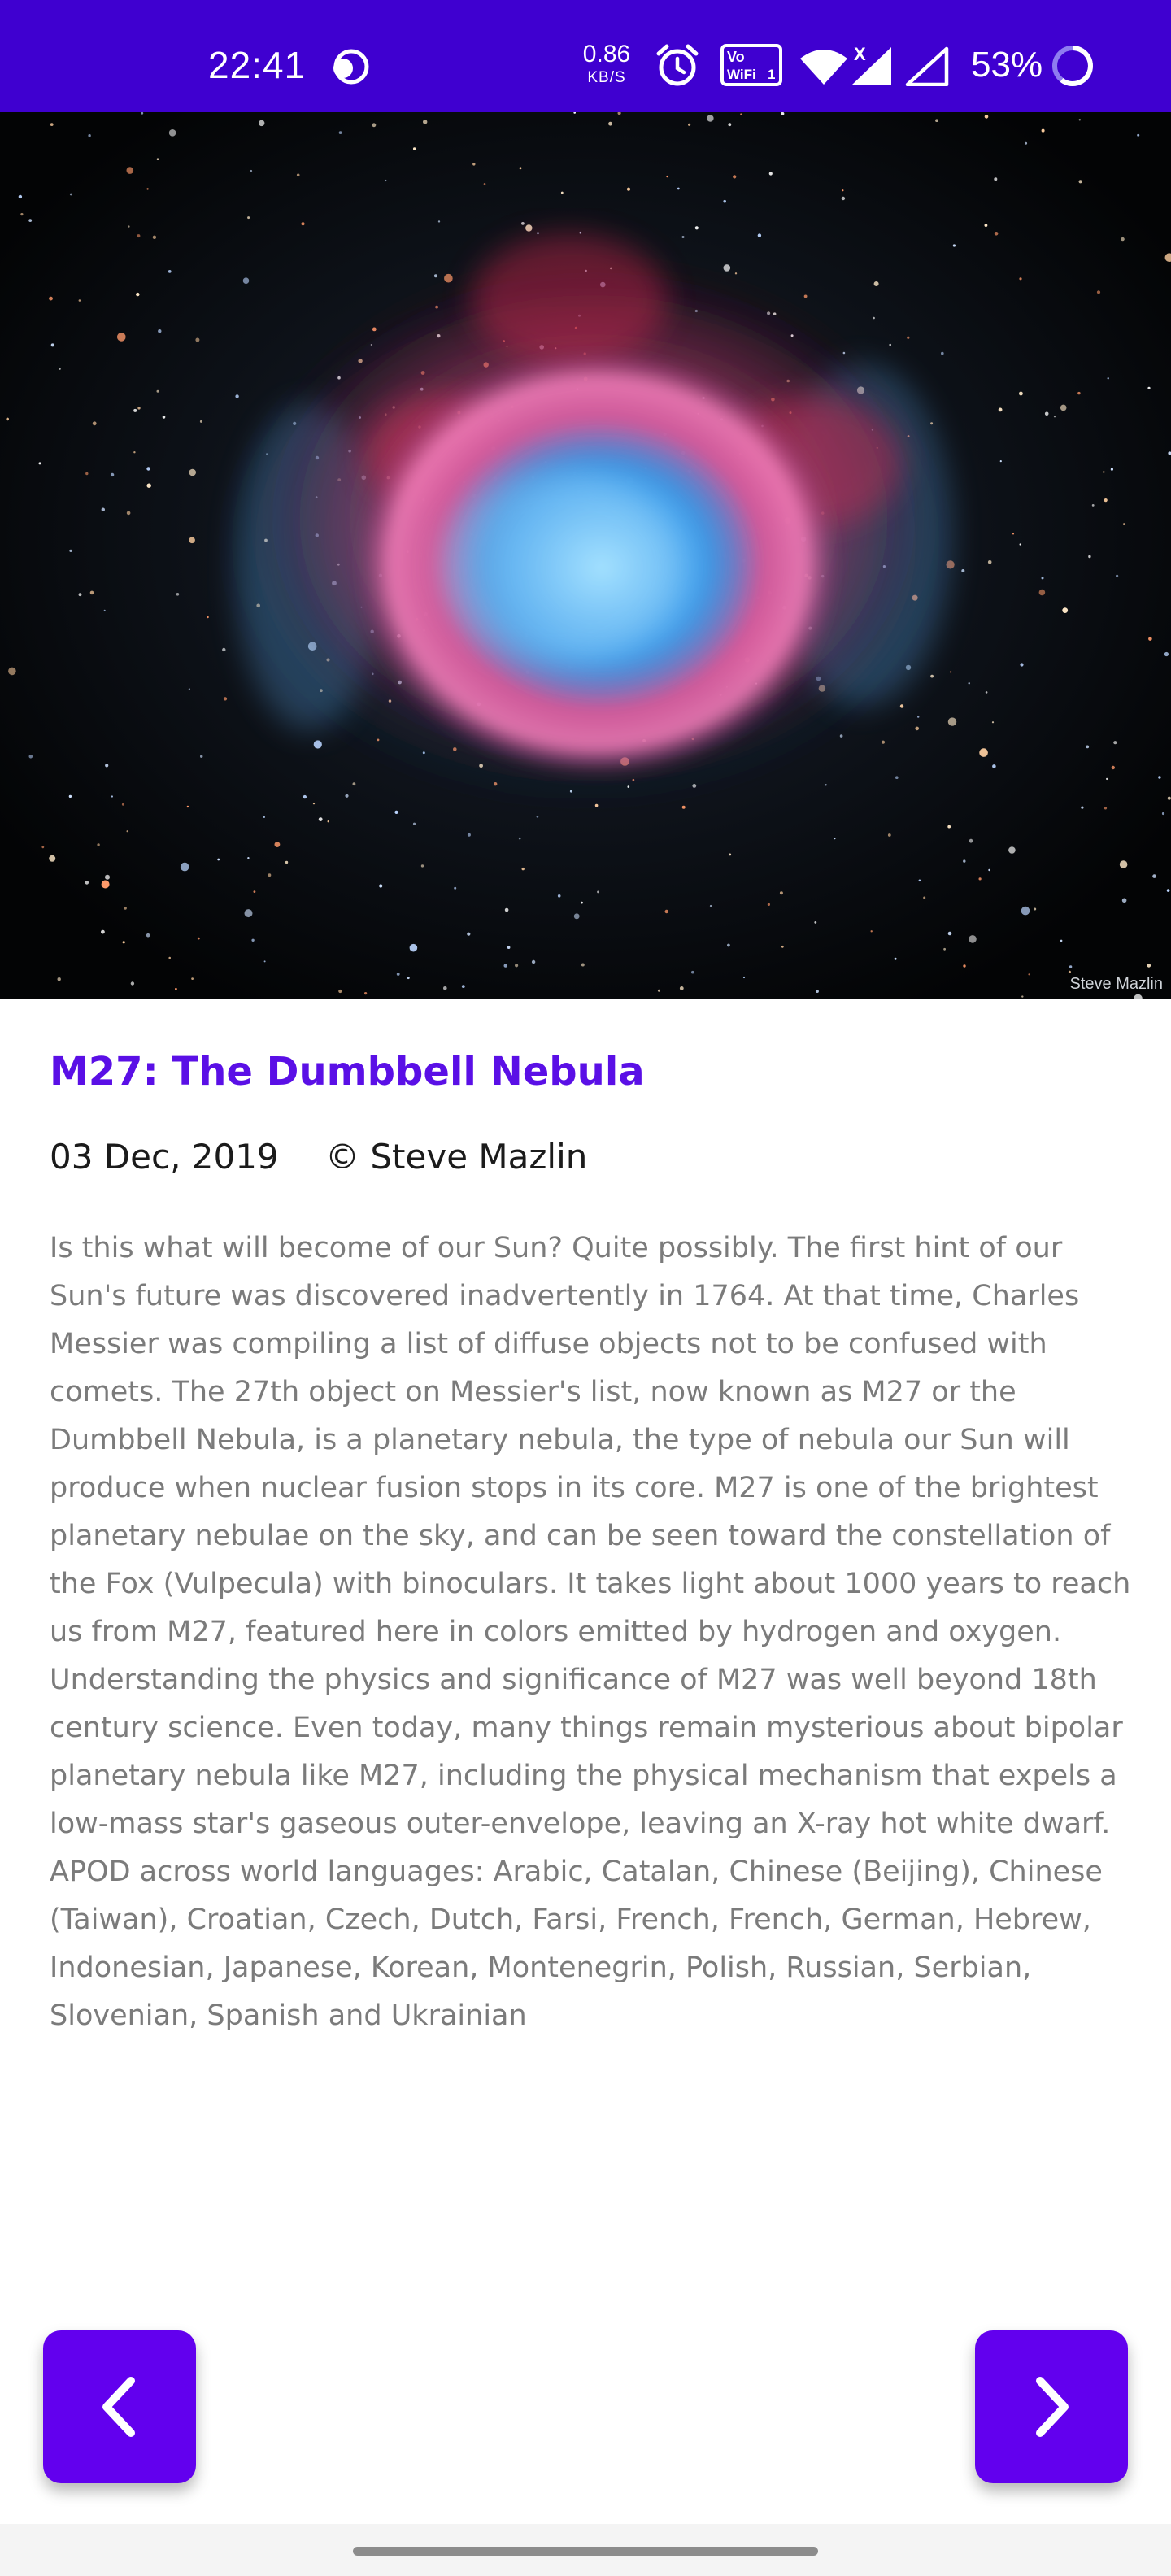 The width and height of the screenshot is (1171, 2576). I want to click on next-button, so click(1052, 2406).